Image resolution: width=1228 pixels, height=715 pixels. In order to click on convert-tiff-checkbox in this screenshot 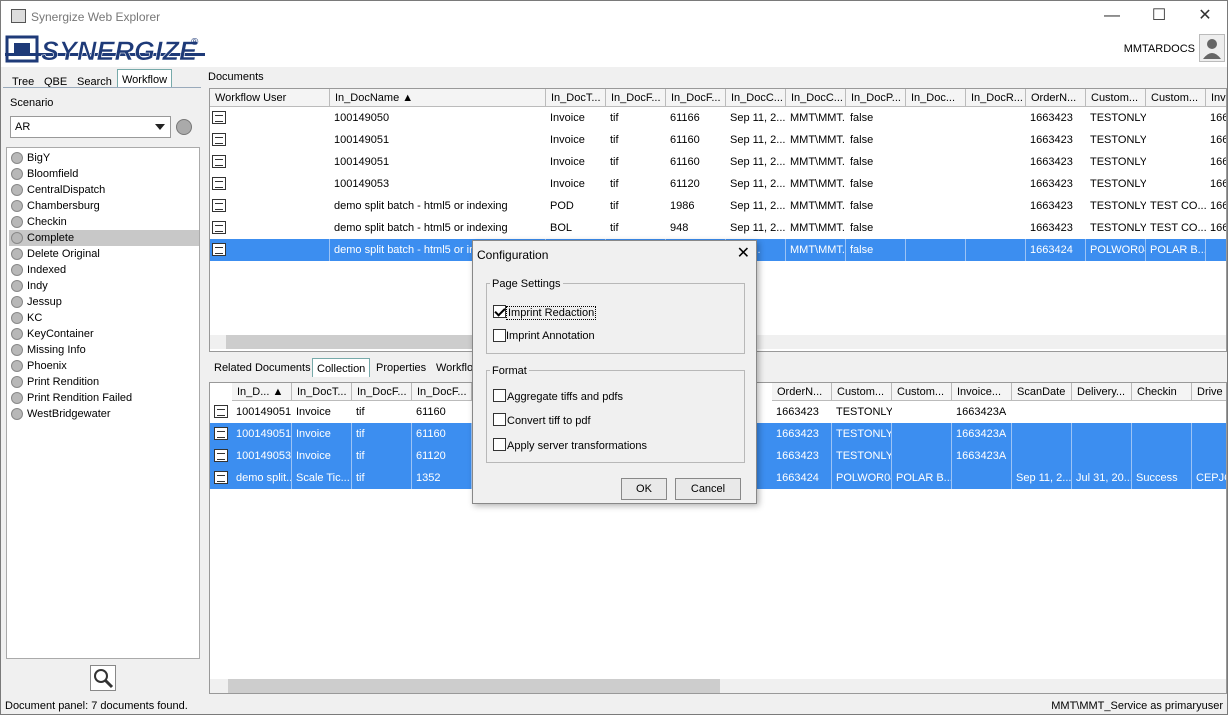, I will do `click(499, 419)`.